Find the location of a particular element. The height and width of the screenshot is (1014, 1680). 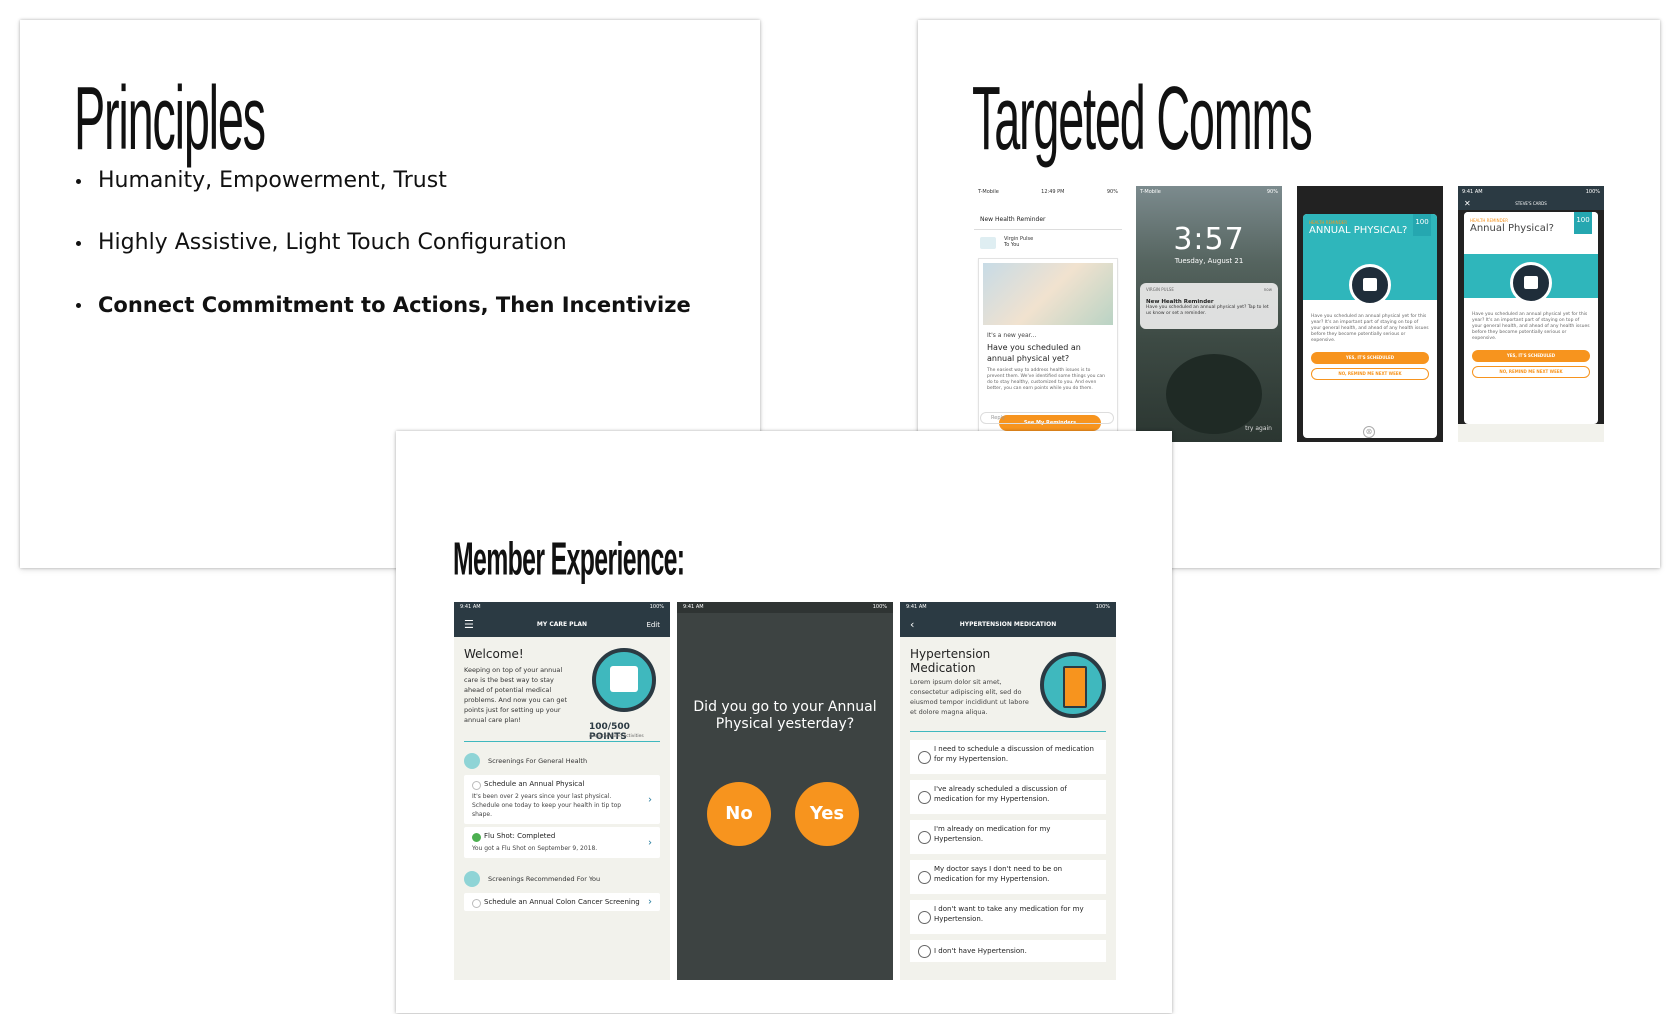

sender-logo-icon is located at coordinates (988, 243).